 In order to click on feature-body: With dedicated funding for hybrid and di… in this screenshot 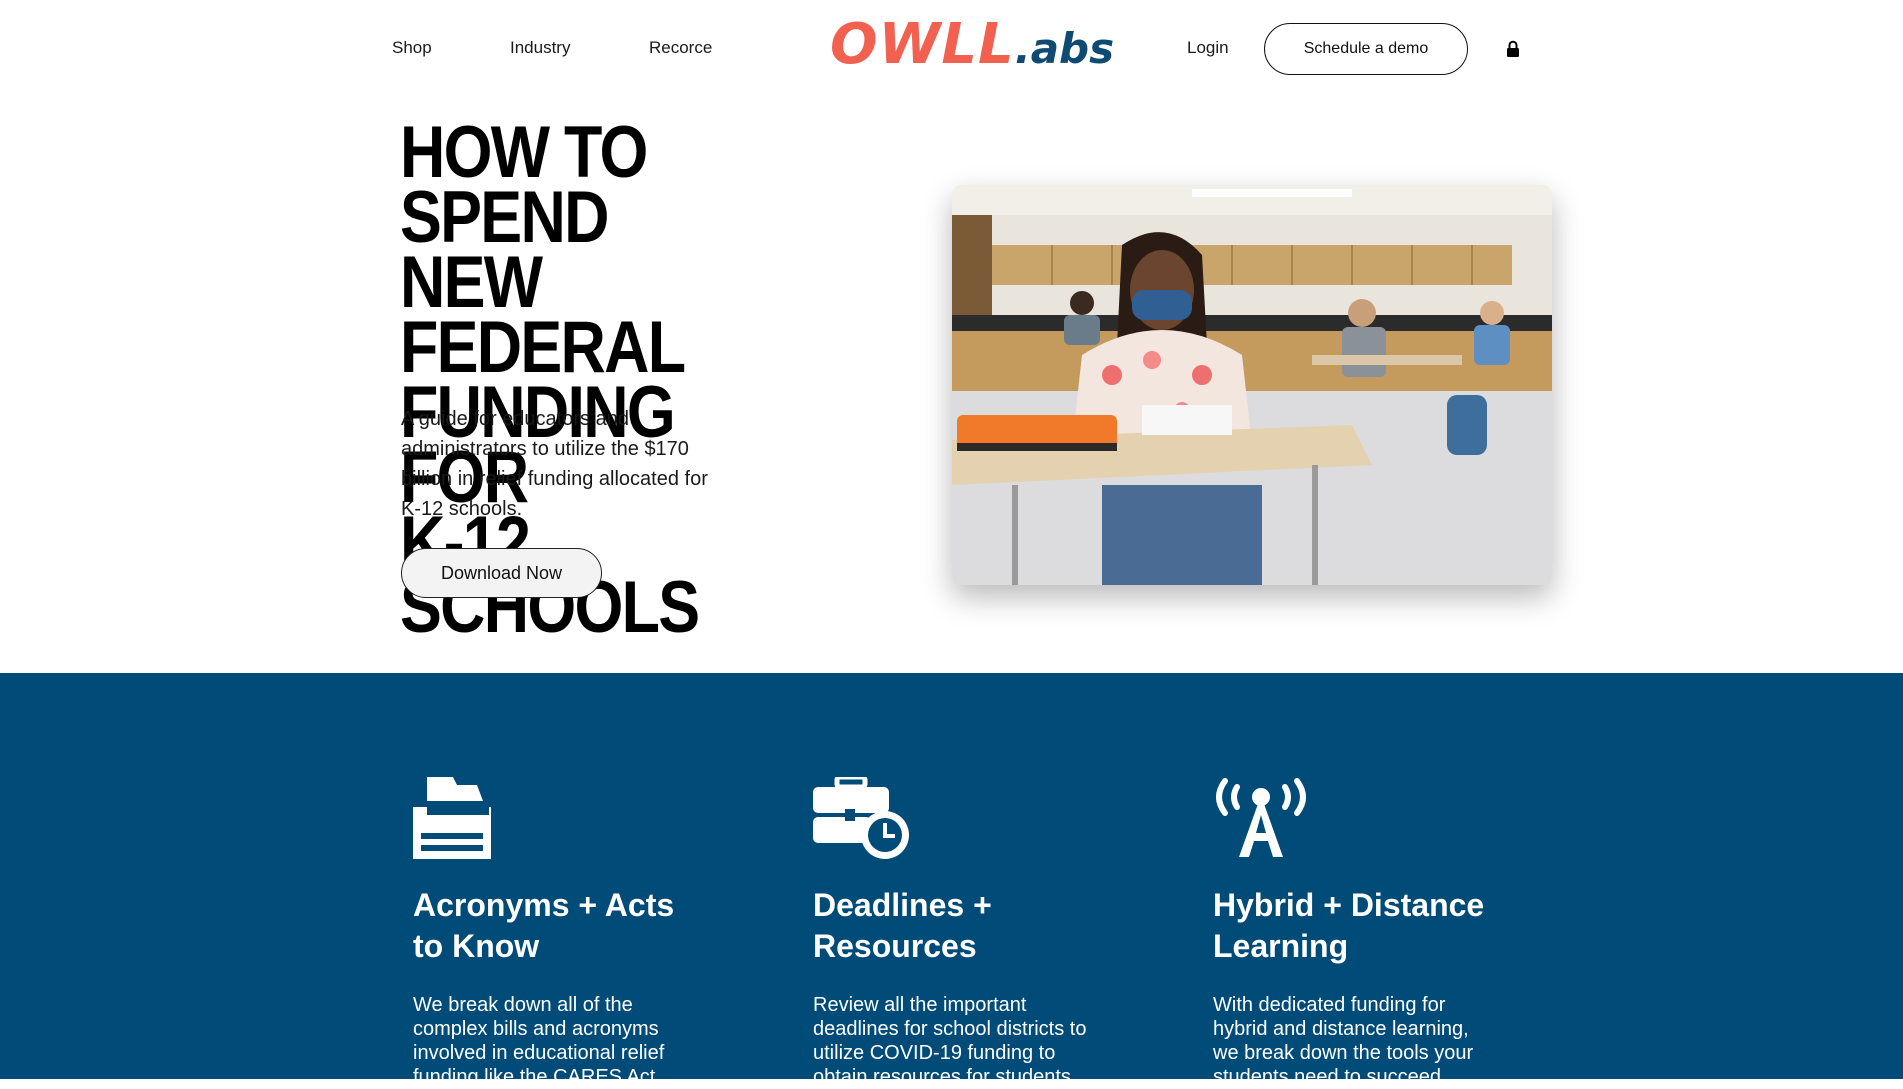, I will do `click(1343, 1041)`.